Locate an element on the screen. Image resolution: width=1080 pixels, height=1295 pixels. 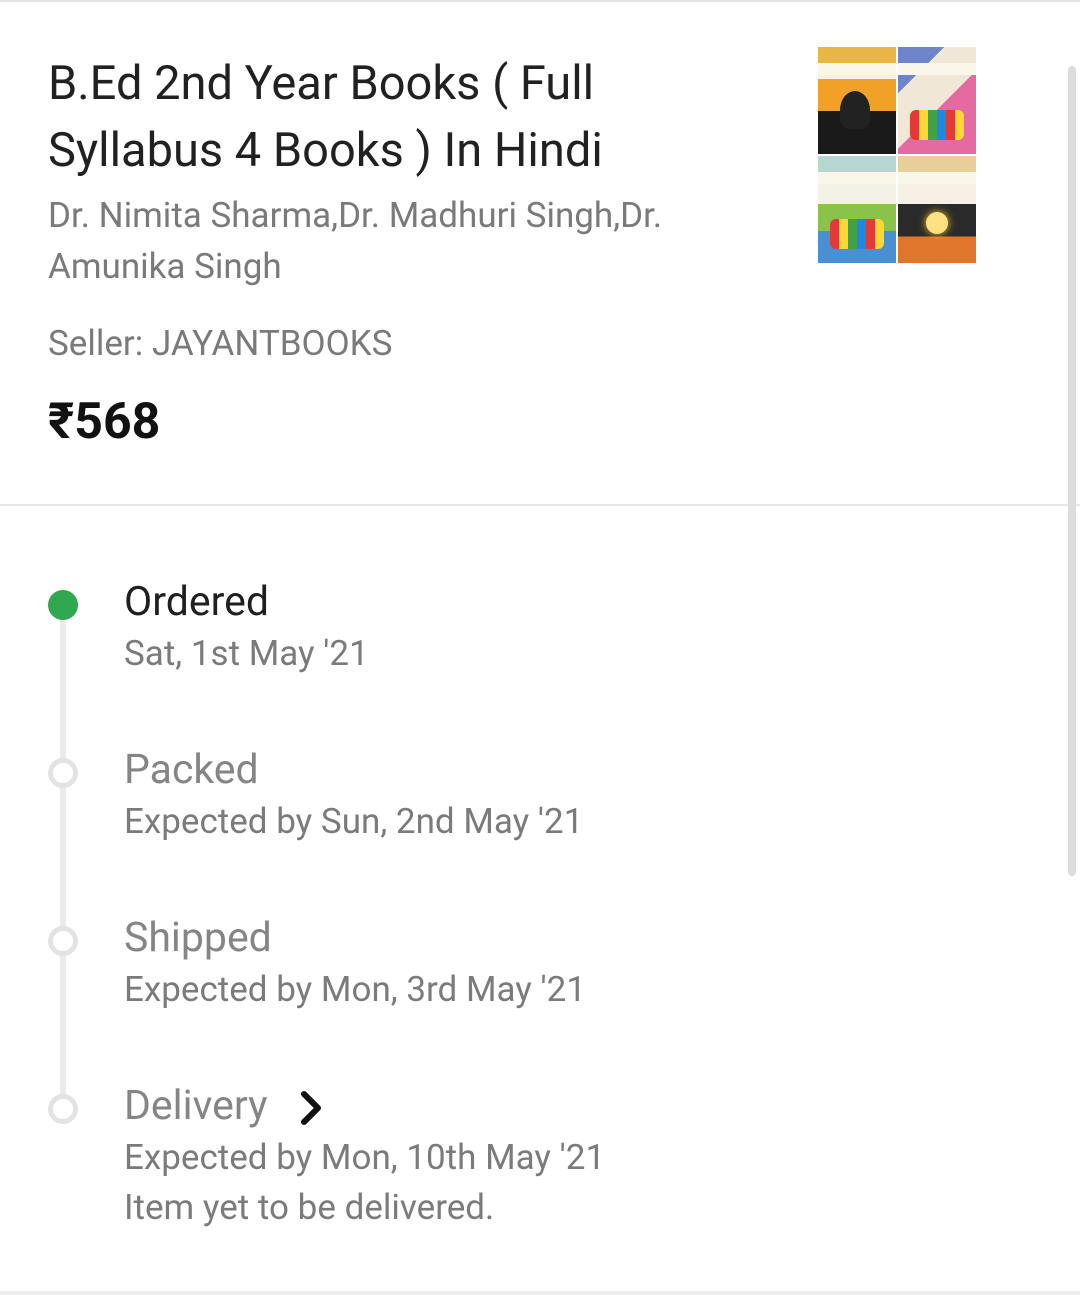
product-thumbnail is located at coordinates (897, 155).